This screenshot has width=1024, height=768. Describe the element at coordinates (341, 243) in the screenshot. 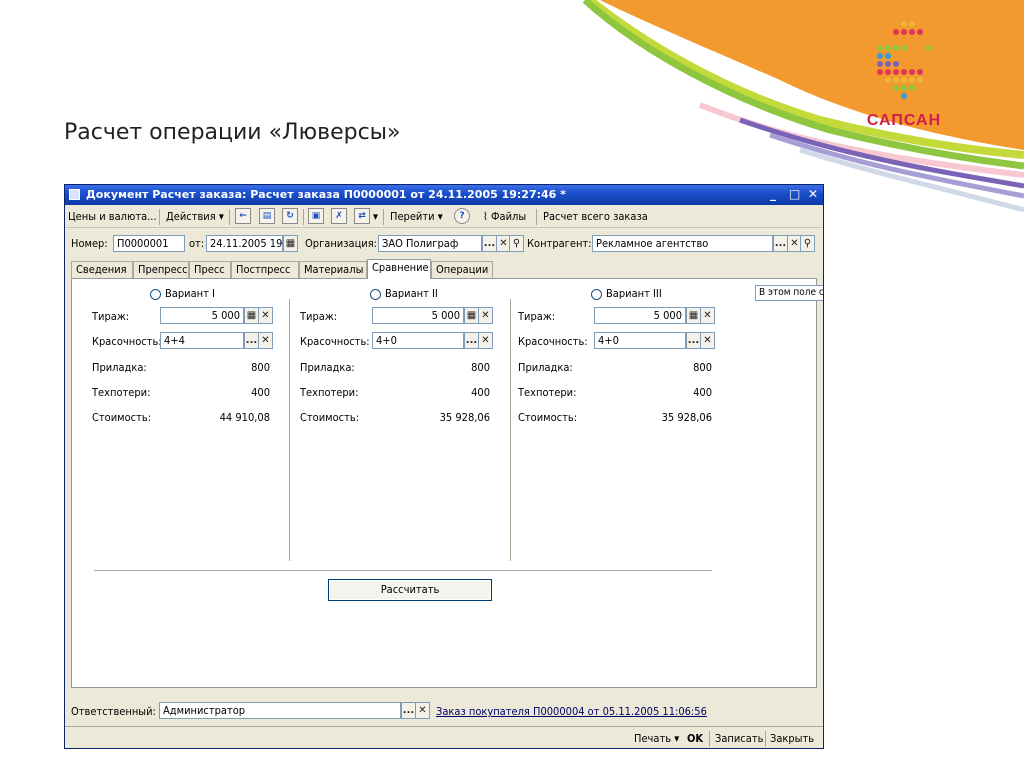

I see `organization-label: Организация:` at that location.